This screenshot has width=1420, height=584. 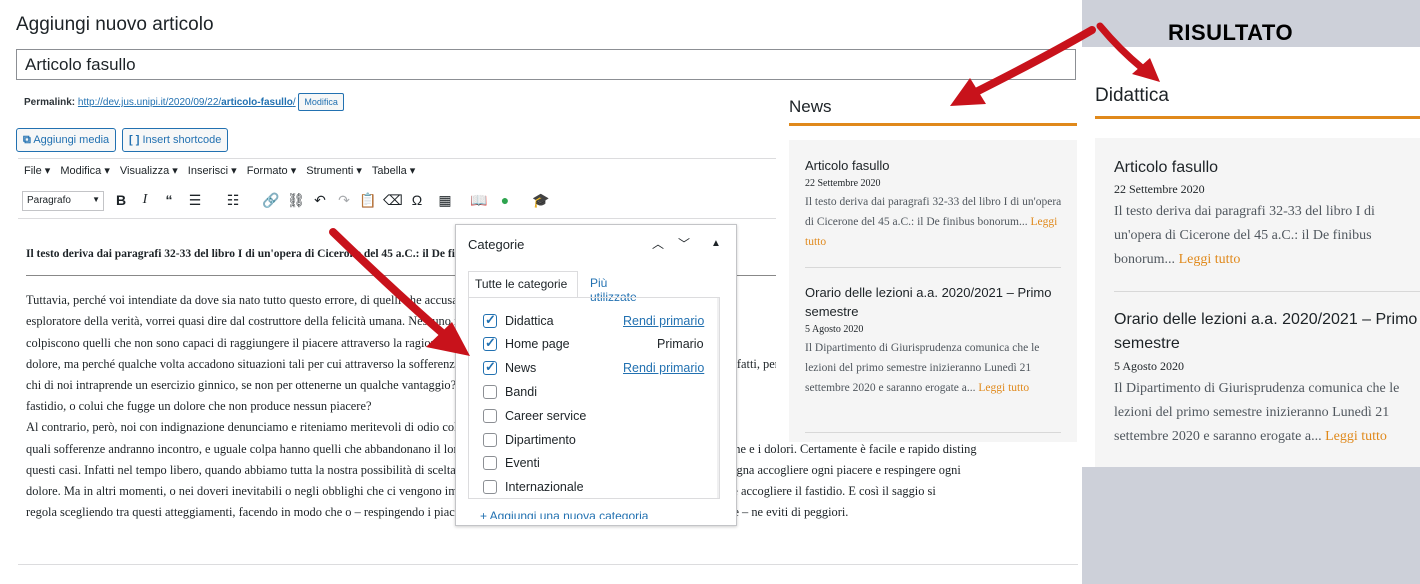 What do you see at coordinates (1128, 52) in the screenshot?
I see `arrow-to-didattica` at bounding box center [1128, 52].